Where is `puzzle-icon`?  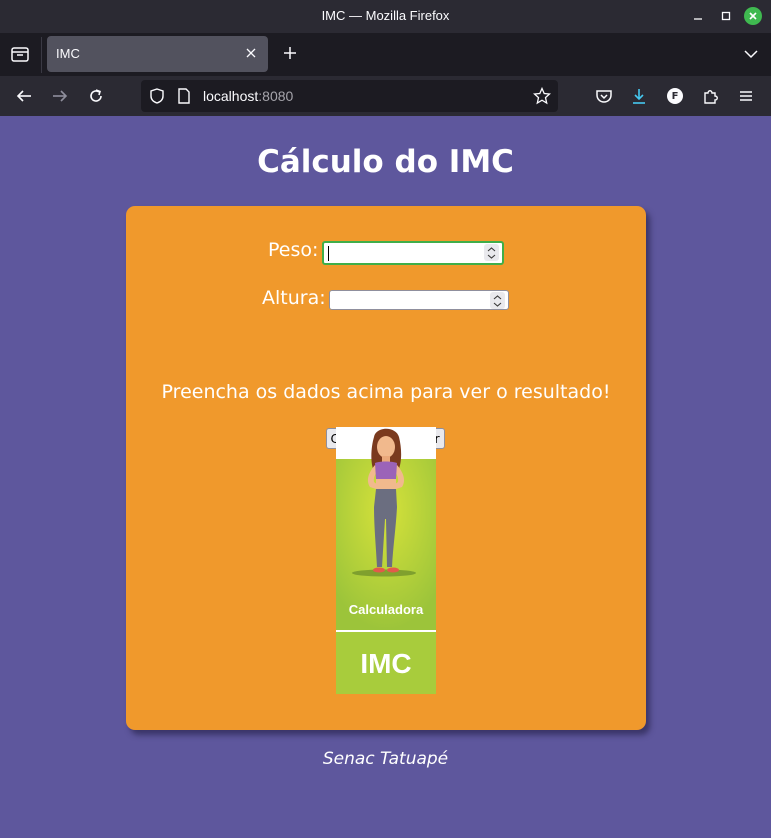 puzzle-icon is located at coordinates (711, 96).